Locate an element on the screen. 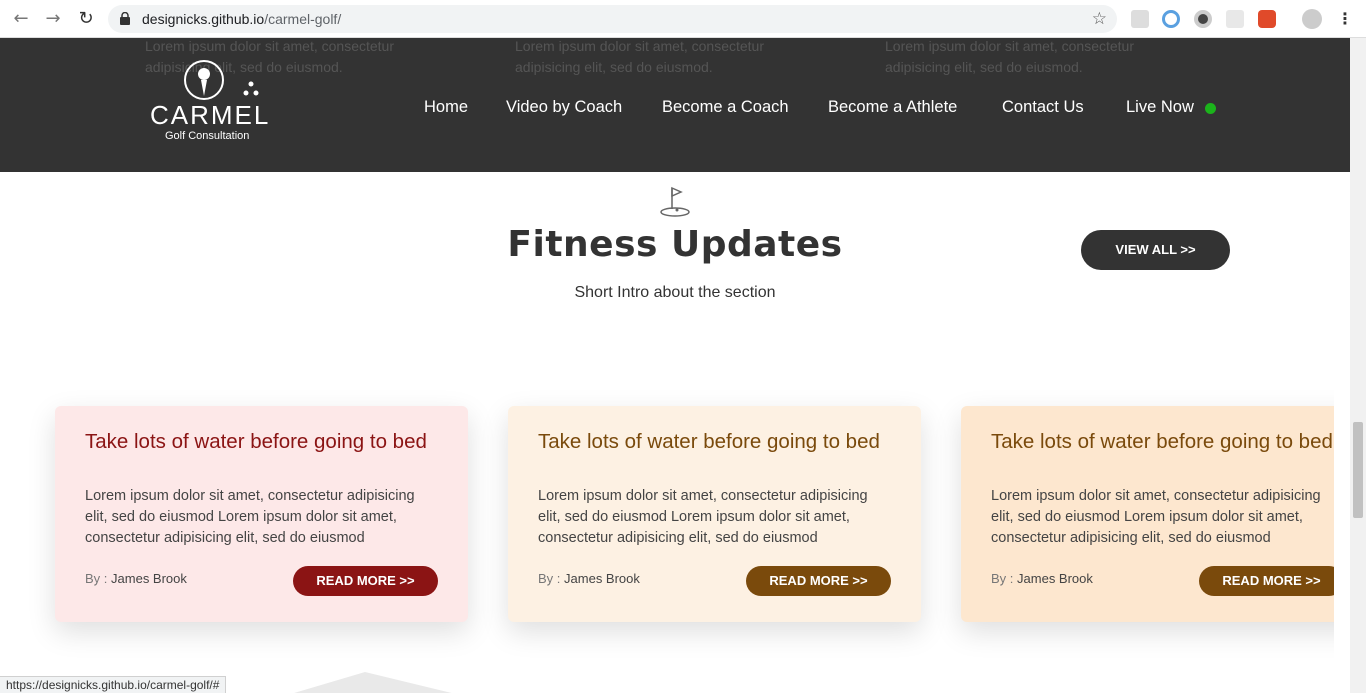 The width and height of the screenshot is (1366, 693). nav-contact-us: Contact Us is located at coordinates (1043, 107).